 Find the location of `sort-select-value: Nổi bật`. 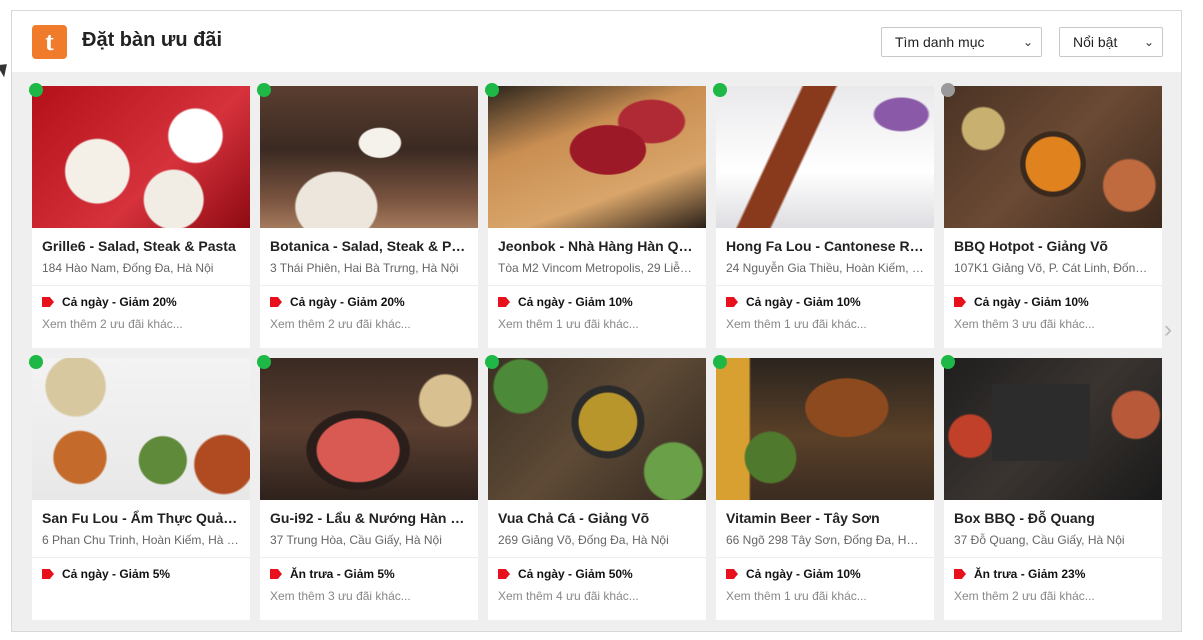

sort-select-value: Nổi bật is located at coordinates (1095, 42).